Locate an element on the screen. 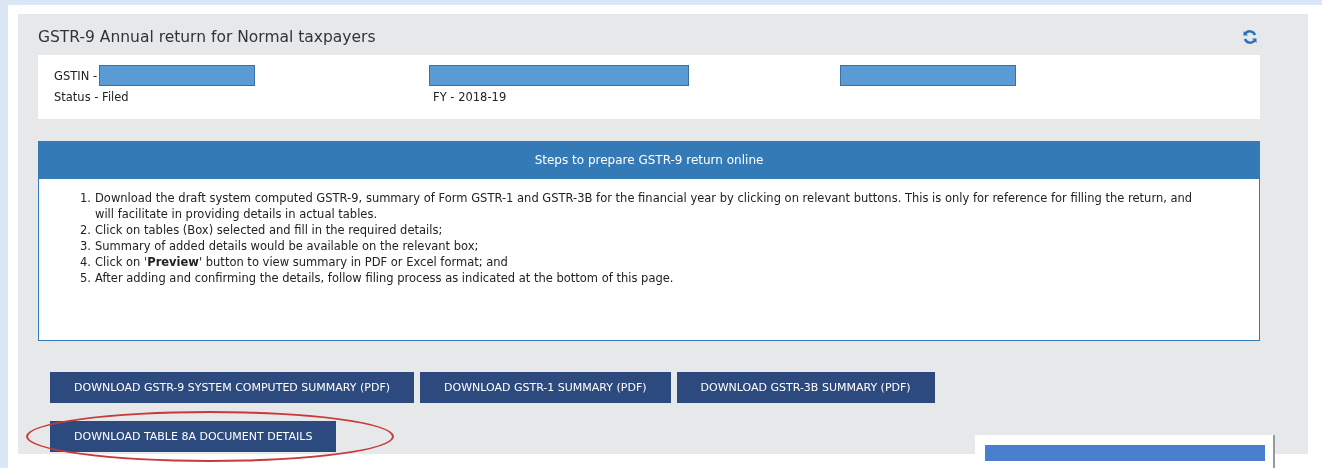 This screenshot has width=1322, height=468. step-text: After adding and confirming the details, follow filing process as indicated at the bottom of this page. is located at coordinates (384, 278).